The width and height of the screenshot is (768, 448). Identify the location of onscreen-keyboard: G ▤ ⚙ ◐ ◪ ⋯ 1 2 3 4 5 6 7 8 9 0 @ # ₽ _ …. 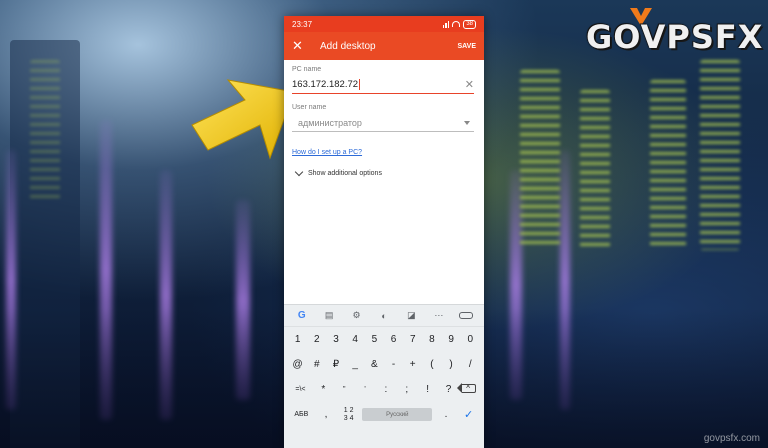
(384, 376).